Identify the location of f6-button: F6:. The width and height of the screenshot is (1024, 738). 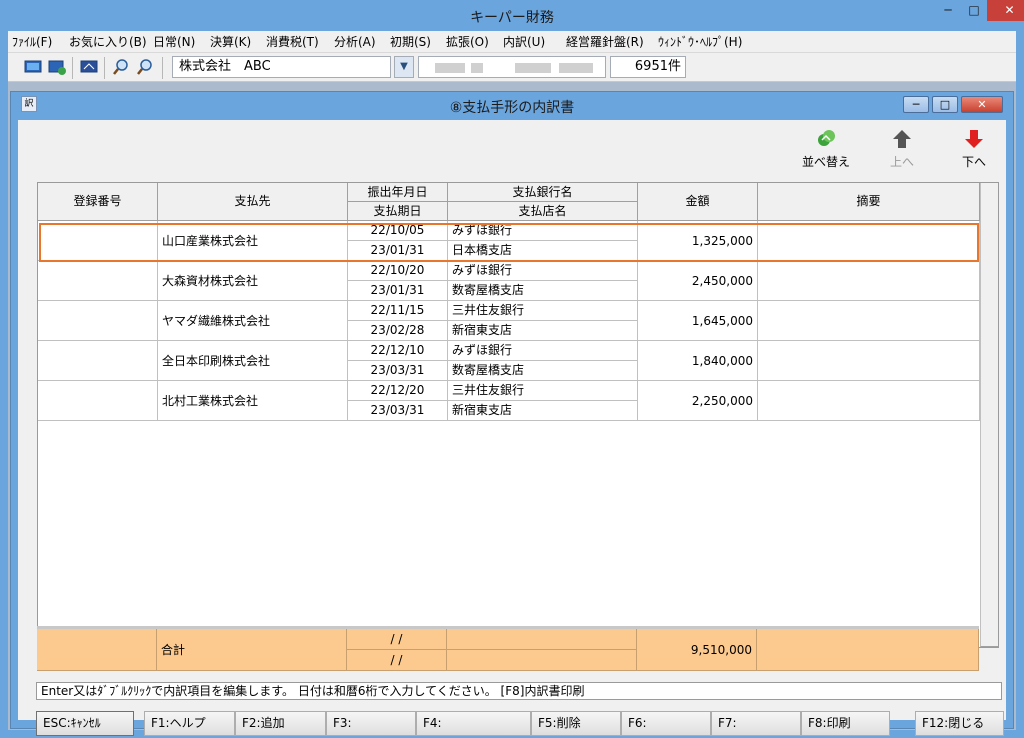
(666, 723).